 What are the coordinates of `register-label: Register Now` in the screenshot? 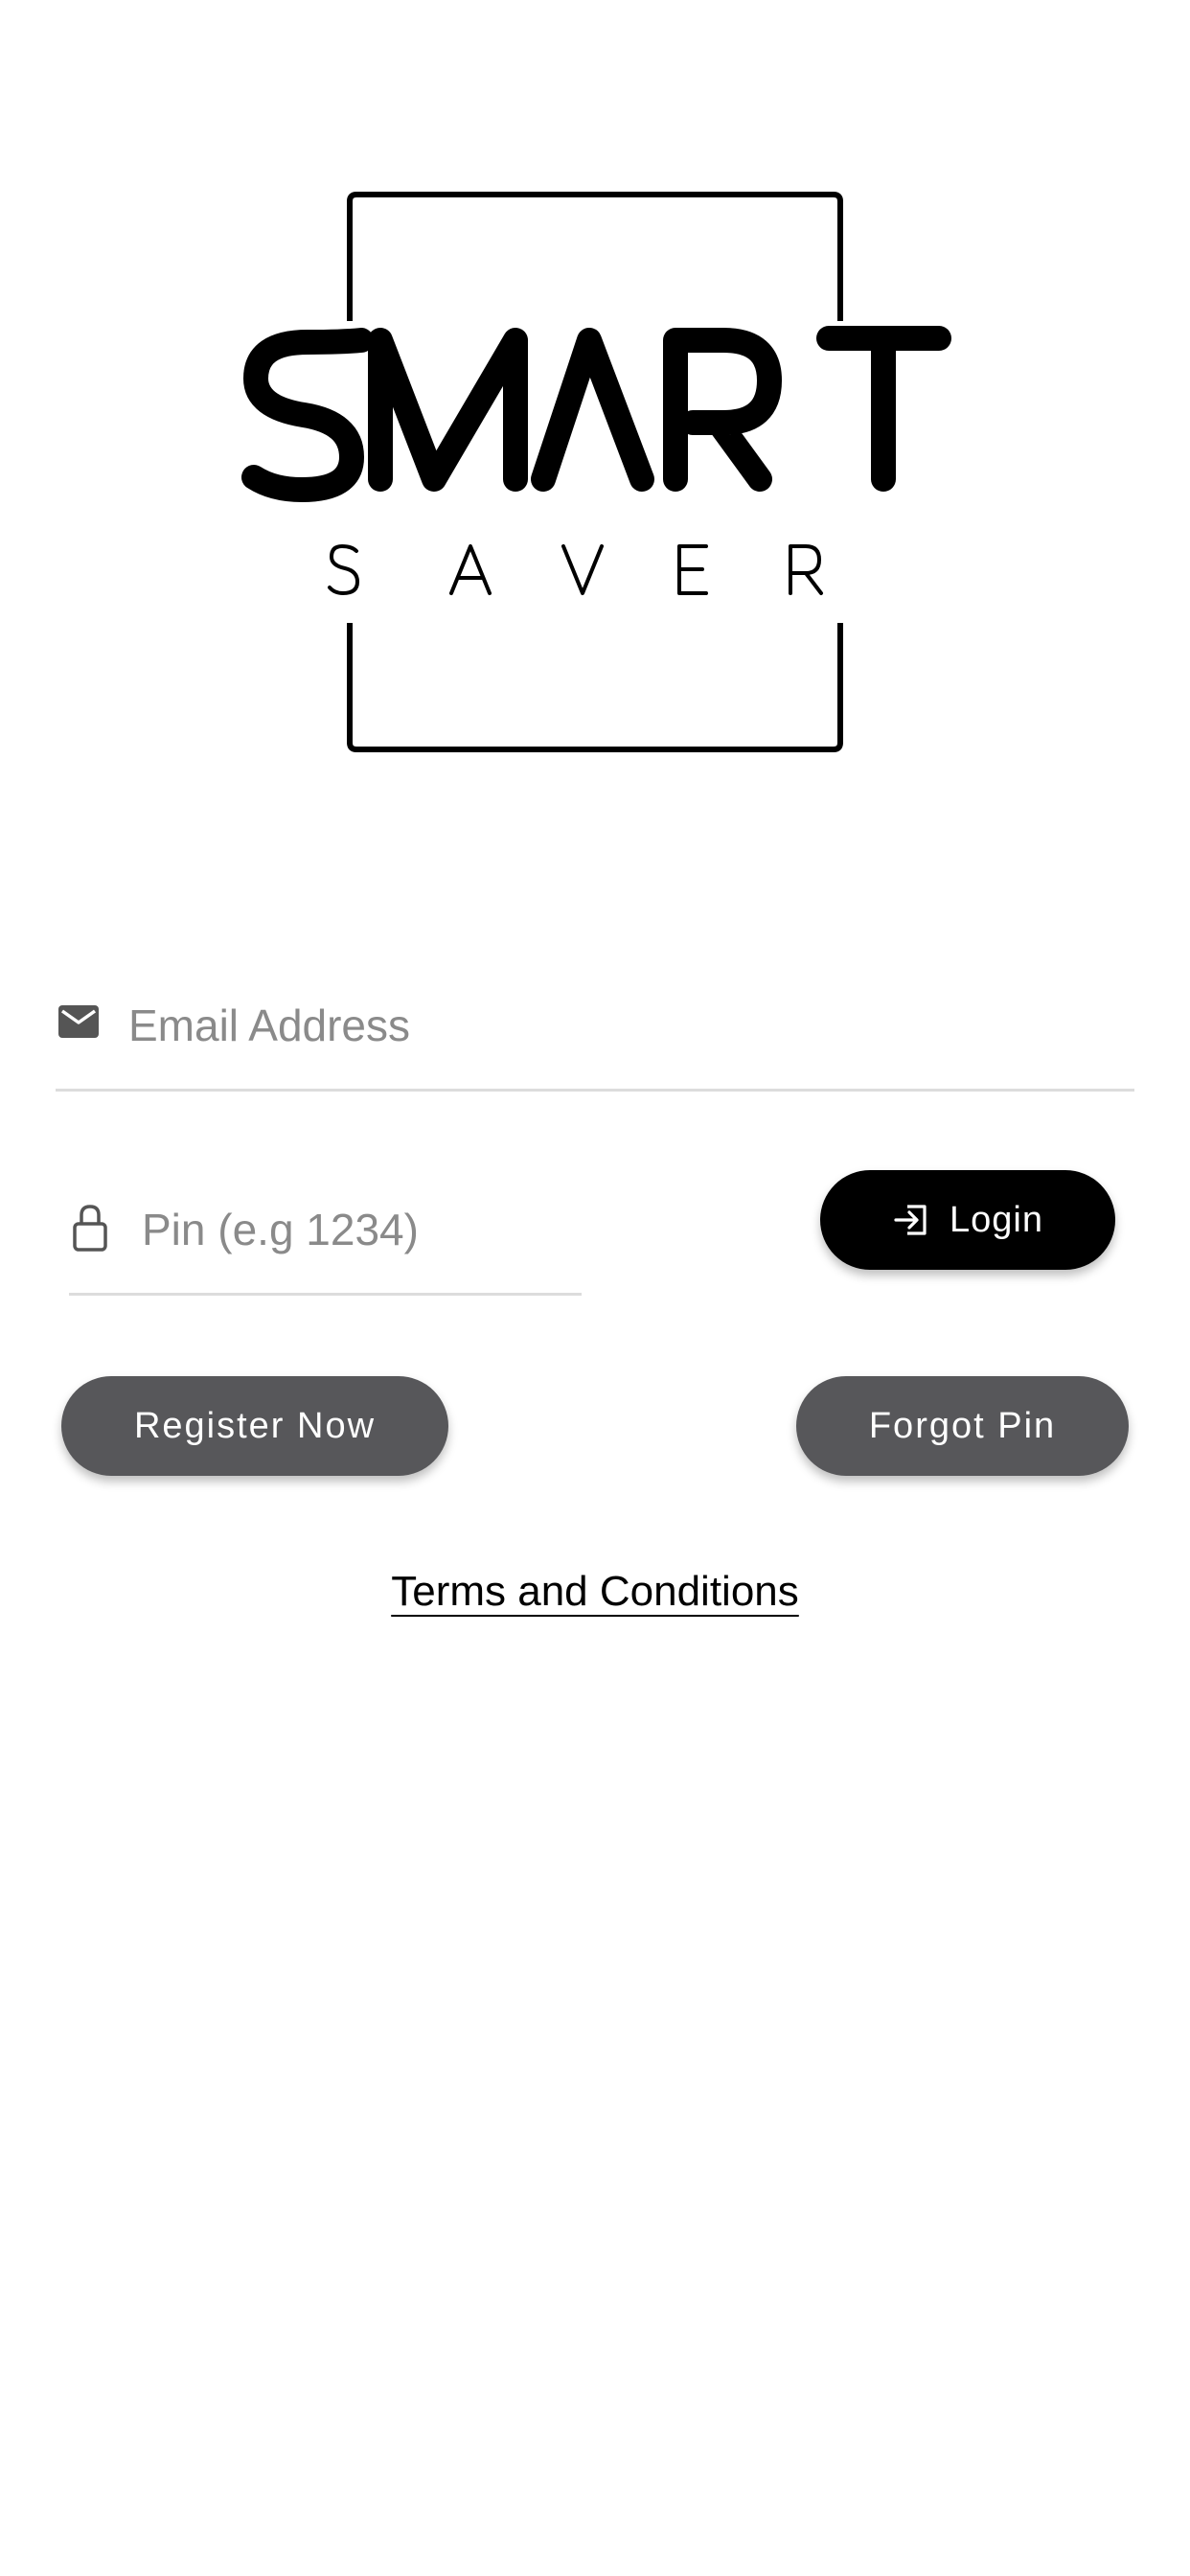 It's located at (255, 1425).